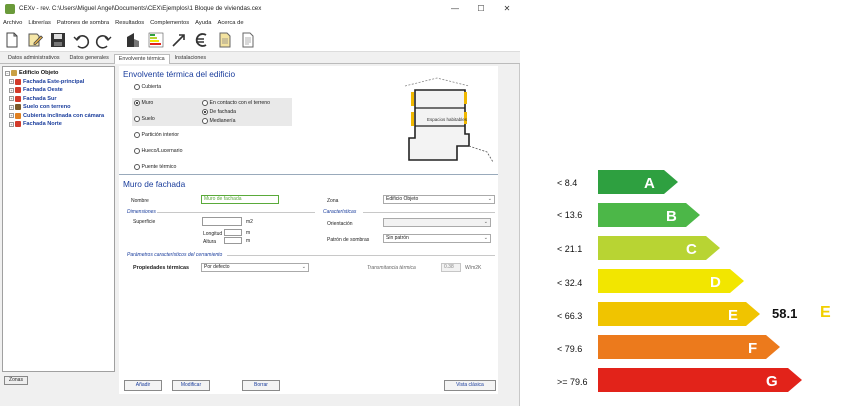 Image resolution: width=850 pixels, height=406 pixels. I want to click on propiedades-select: Por defecto ⌄, so click(255, 267).